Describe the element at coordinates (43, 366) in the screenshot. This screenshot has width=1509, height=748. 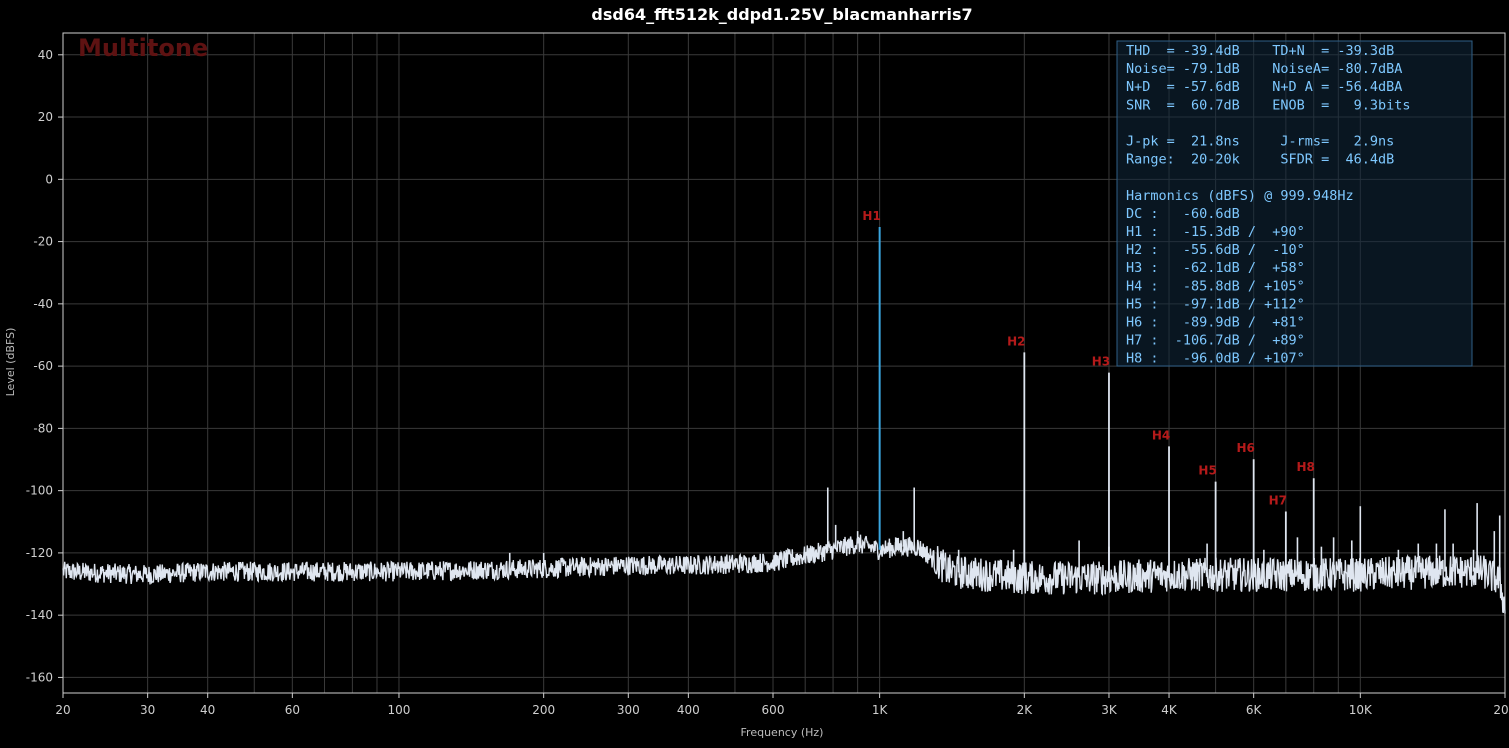
I see `y-tick-label: -60` at that location.